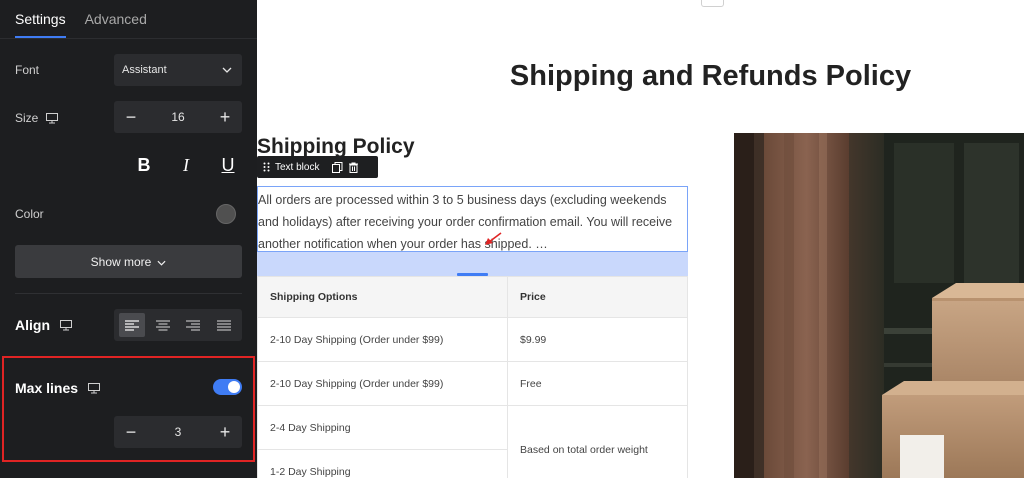 The width and height of the screenshot is (1024, 478). I want to click on page-title: Shipping and Refunds Policy, so click(710, 76).